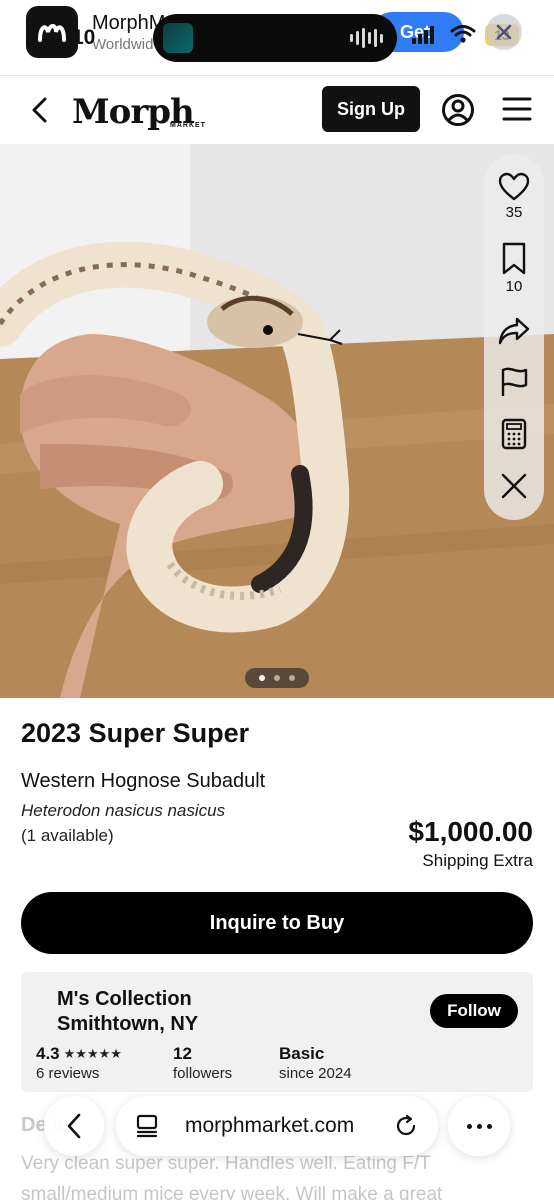  I want to click on browser-more-button, so click(479, 1126).